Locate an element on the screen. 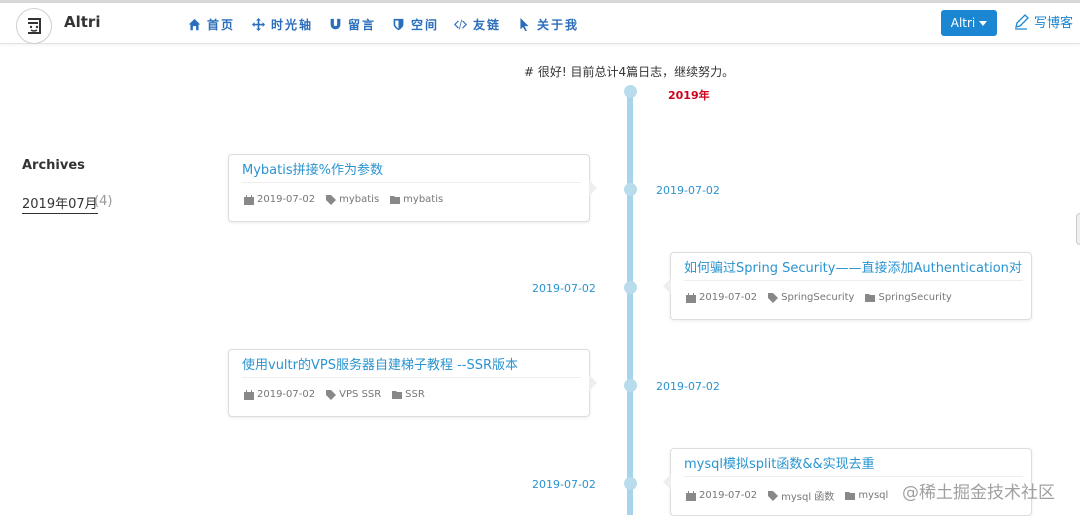 This screenshot has height=516, width=1080. post-title-link: mysql模拟split函数&&实现去重 is located at coordinates (853, 465).